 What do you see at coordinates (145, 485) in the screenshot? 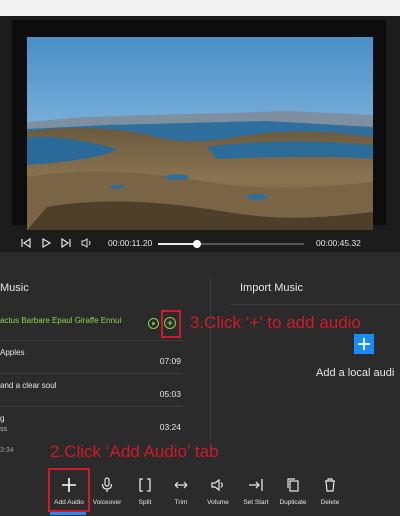
I see `split-icon` at bounding box center [145, 485].